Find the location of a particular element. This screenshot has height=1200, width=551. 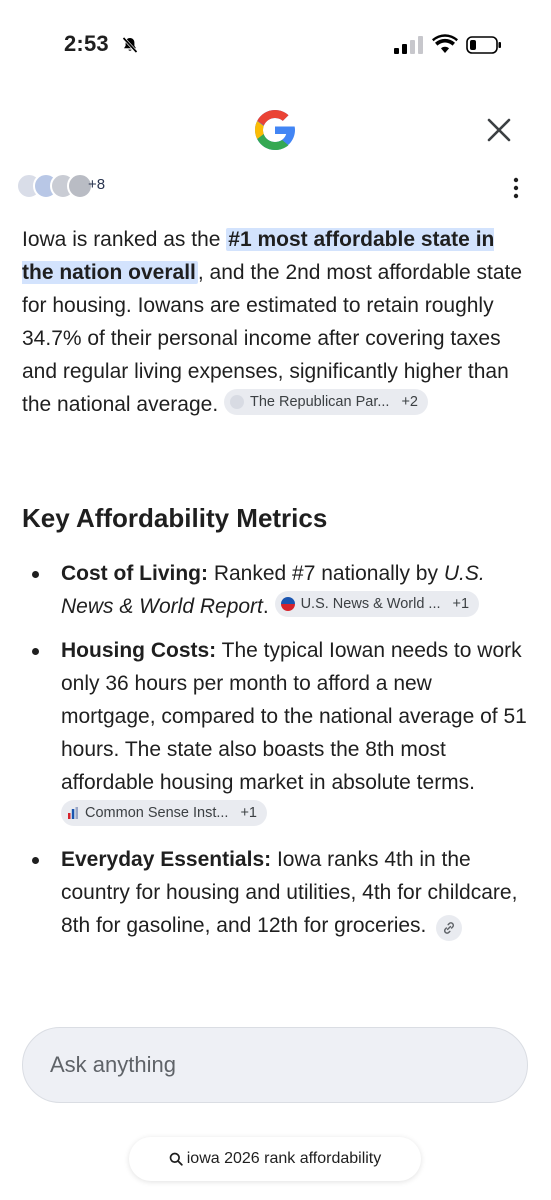

search-icon is located at coordinates (176, 1159).